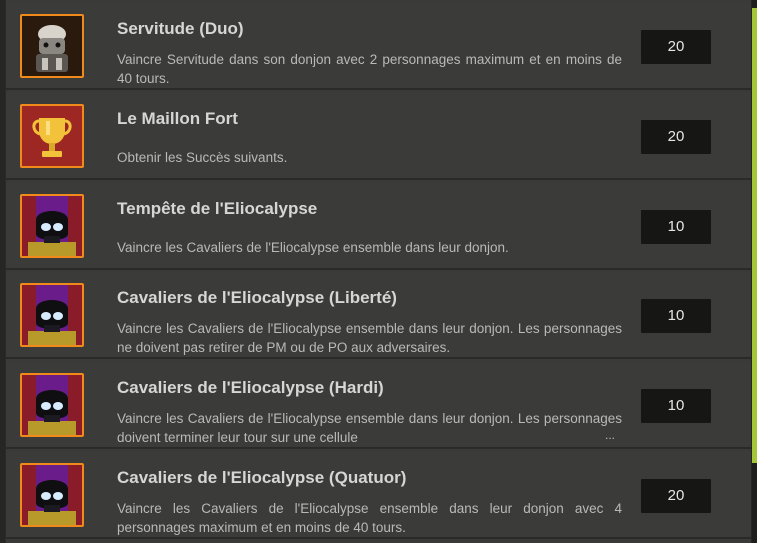 The image size is (757, 543). Describe the element at coordinates (262, 477) in the screenshot. I see `achievement-title: Cavaliers de l'Eliocalypse (Quatuor)` at that location.